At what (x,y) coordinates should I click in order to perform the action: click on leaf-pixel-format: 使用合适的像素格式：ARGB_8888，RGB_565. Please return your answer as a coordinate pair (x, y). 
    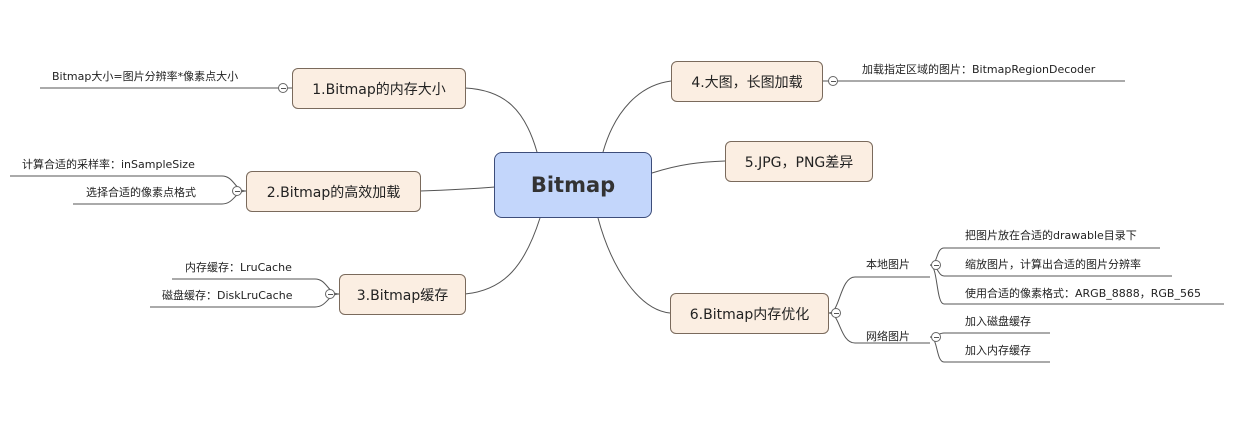
    Looking at the image, I should click on (1083, 293).